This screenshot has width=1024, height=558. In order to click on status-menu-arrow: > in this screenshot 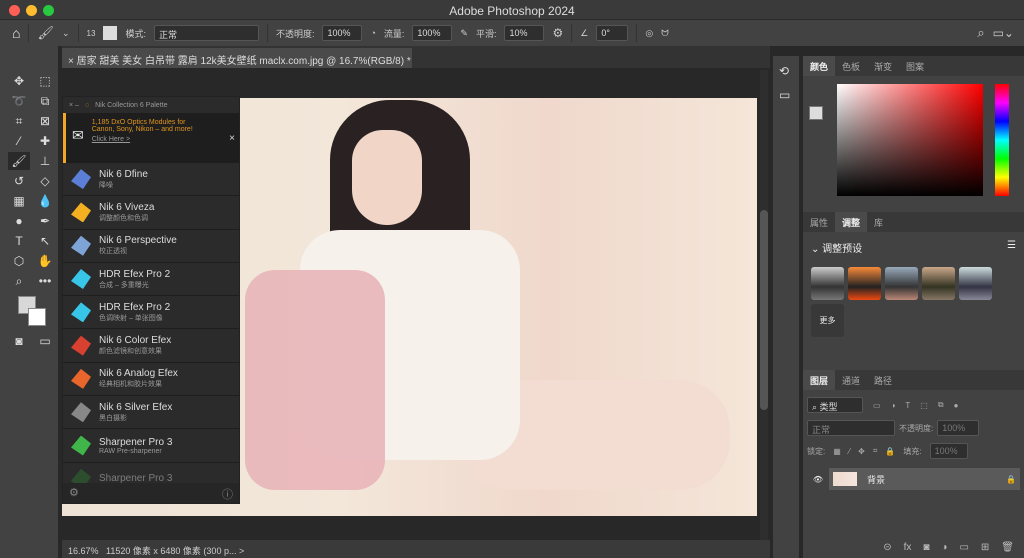, I will do `click(241, 551)`.